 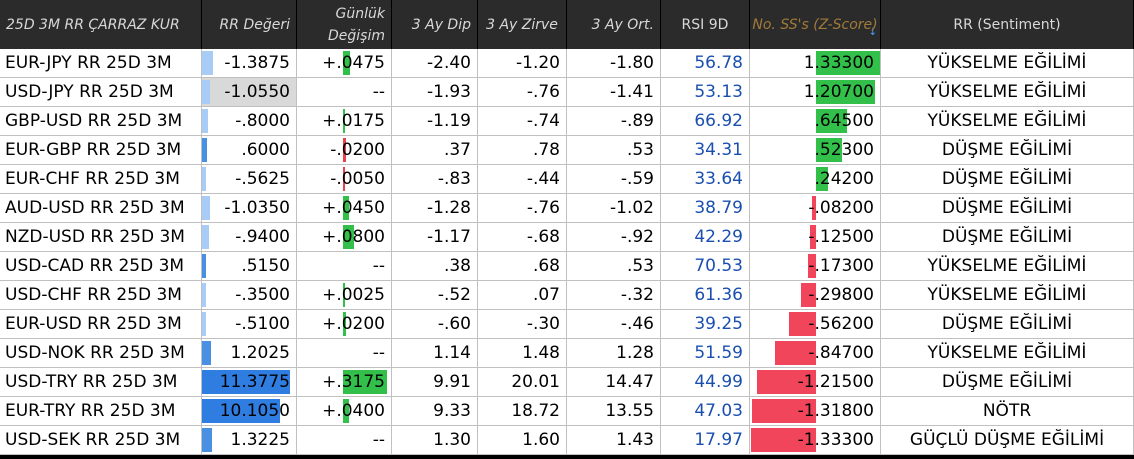 What do you see at coordinates (435, 63) in the screenshot?
I see `cell-low: -2.40` at bounding box center [435, 63].